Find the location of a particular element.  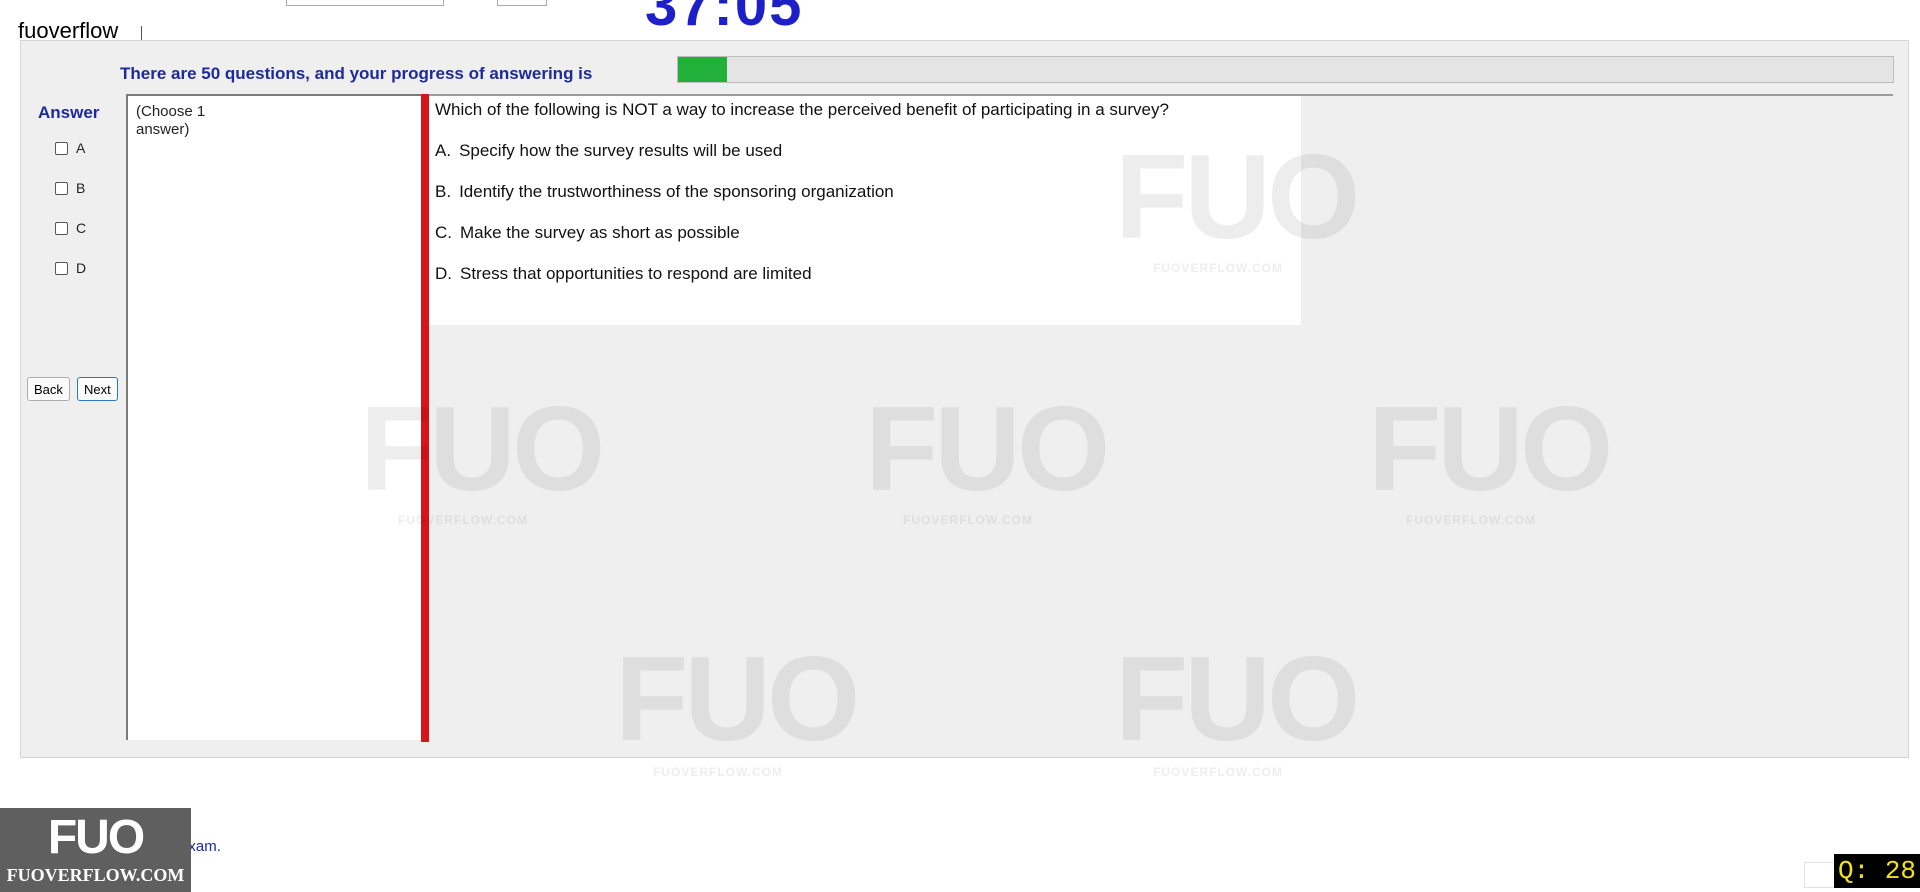

progress-fill is located at coordinates (702, 69).